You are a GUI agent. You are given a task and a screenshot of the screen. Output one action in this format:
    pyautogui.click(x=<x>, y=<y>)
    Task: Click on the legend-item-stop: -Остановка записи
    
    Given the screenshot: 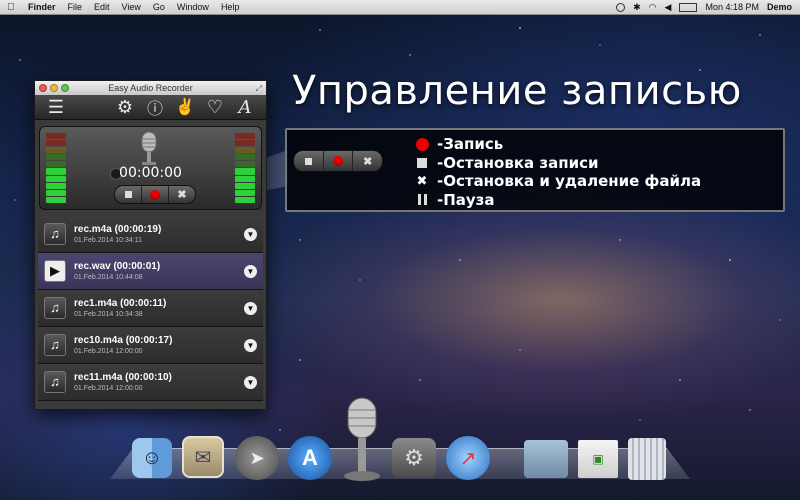 What is the action you would take?
    pyautogui.click(x=558, y=163)
    